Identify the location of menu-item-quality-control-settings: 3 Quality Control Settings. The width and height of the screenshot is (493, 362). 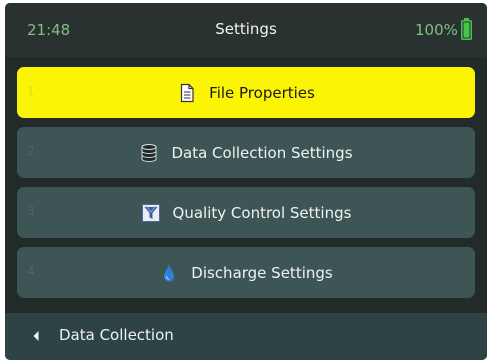
(246, 212).